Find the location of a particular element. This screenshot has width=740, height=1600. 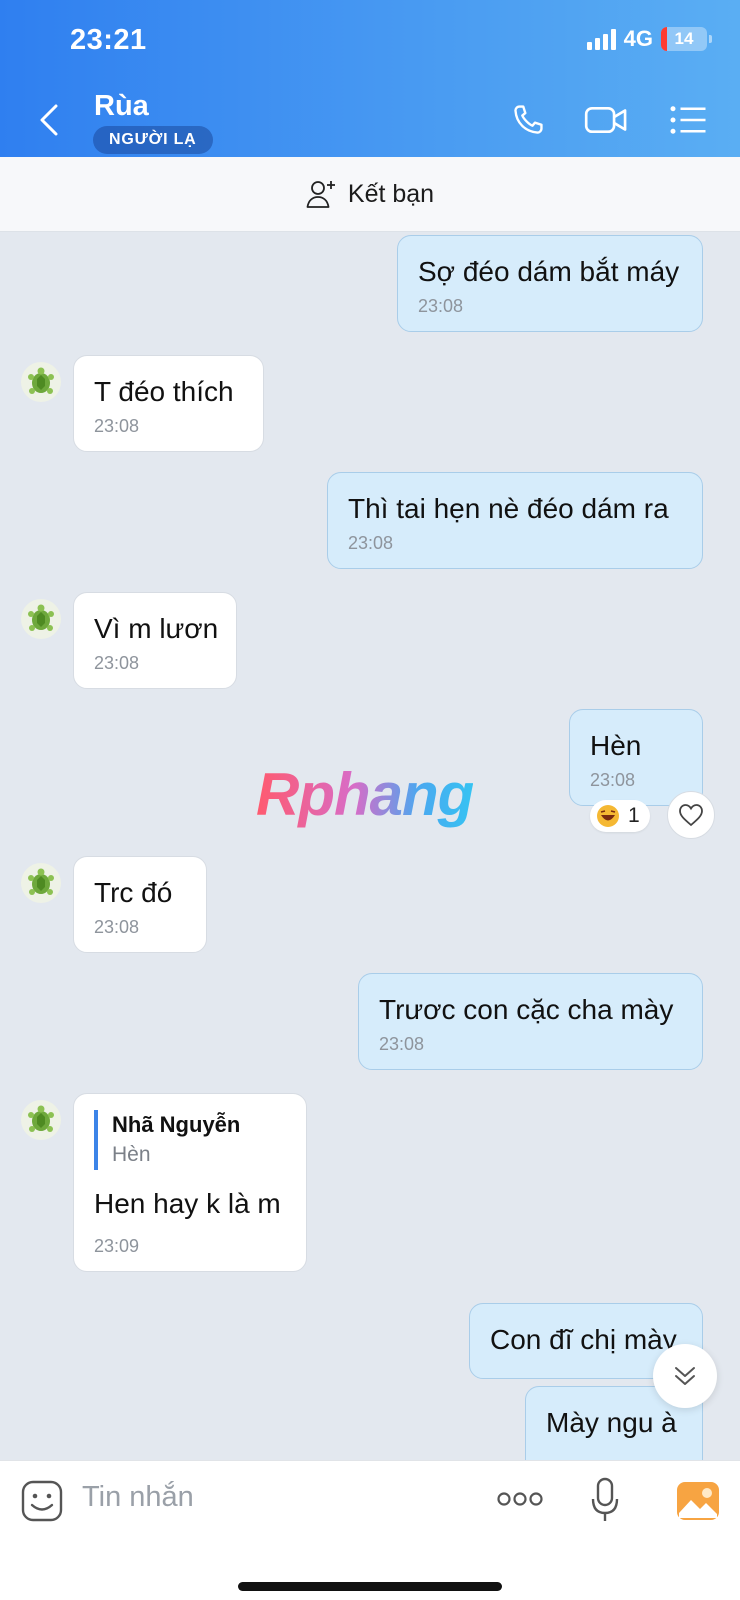

sticker-button is located at coordinates (42, 1503).